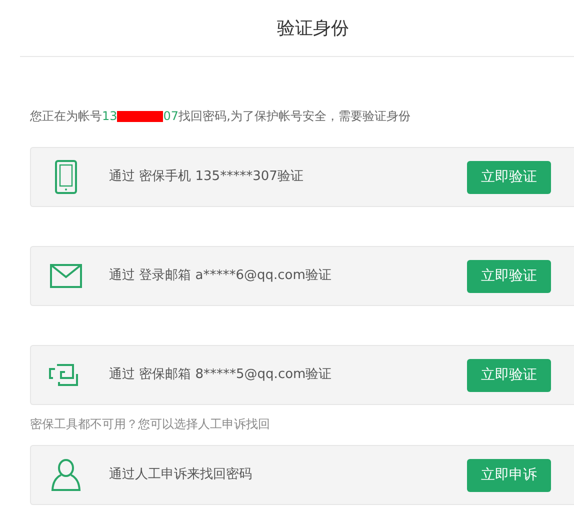  I want to click on option-text: 通过人工申诉来找回密码, so click(181, 475).